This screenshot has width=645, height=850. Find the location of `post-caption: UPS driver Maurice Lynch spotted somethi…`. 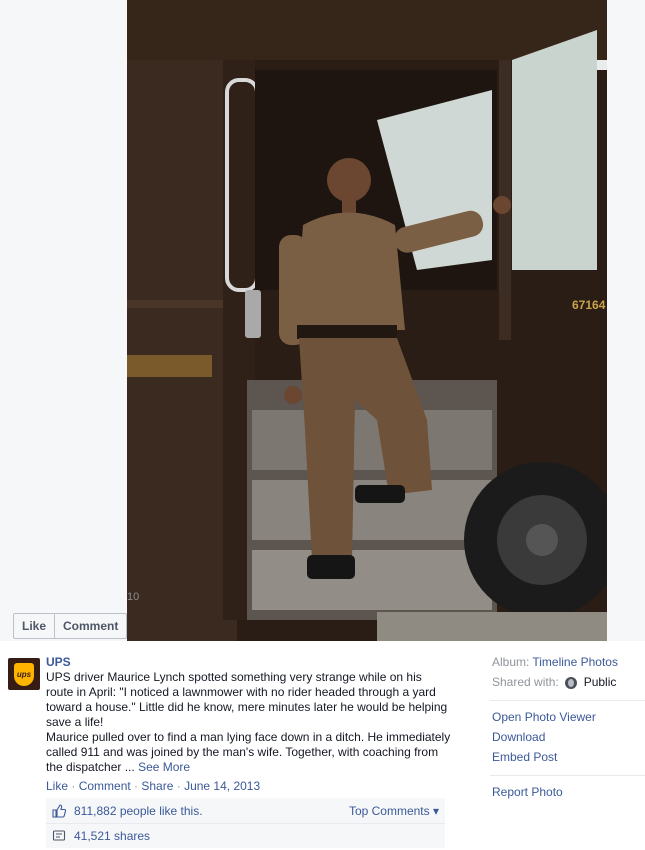

post-caption: UPS driver Maurice Lynch spotted somethi… is located at coordinates (248, 722).